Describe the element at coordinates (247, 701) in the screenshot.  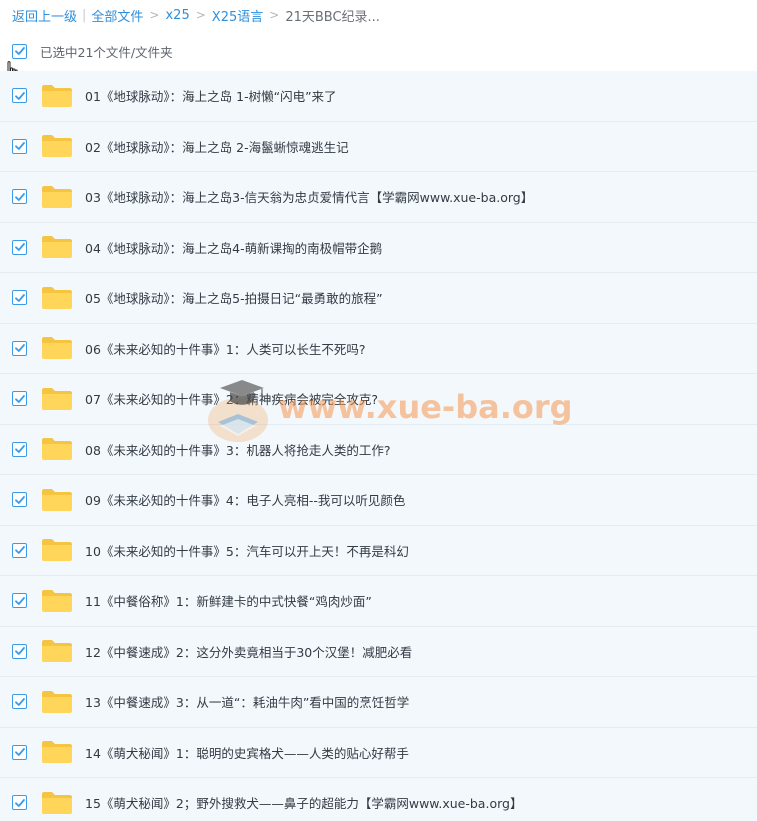
I see `file-name: 13《中餐速成》3：从一道“：耗油牛肉”看中国的烹饪哲学` at that location.